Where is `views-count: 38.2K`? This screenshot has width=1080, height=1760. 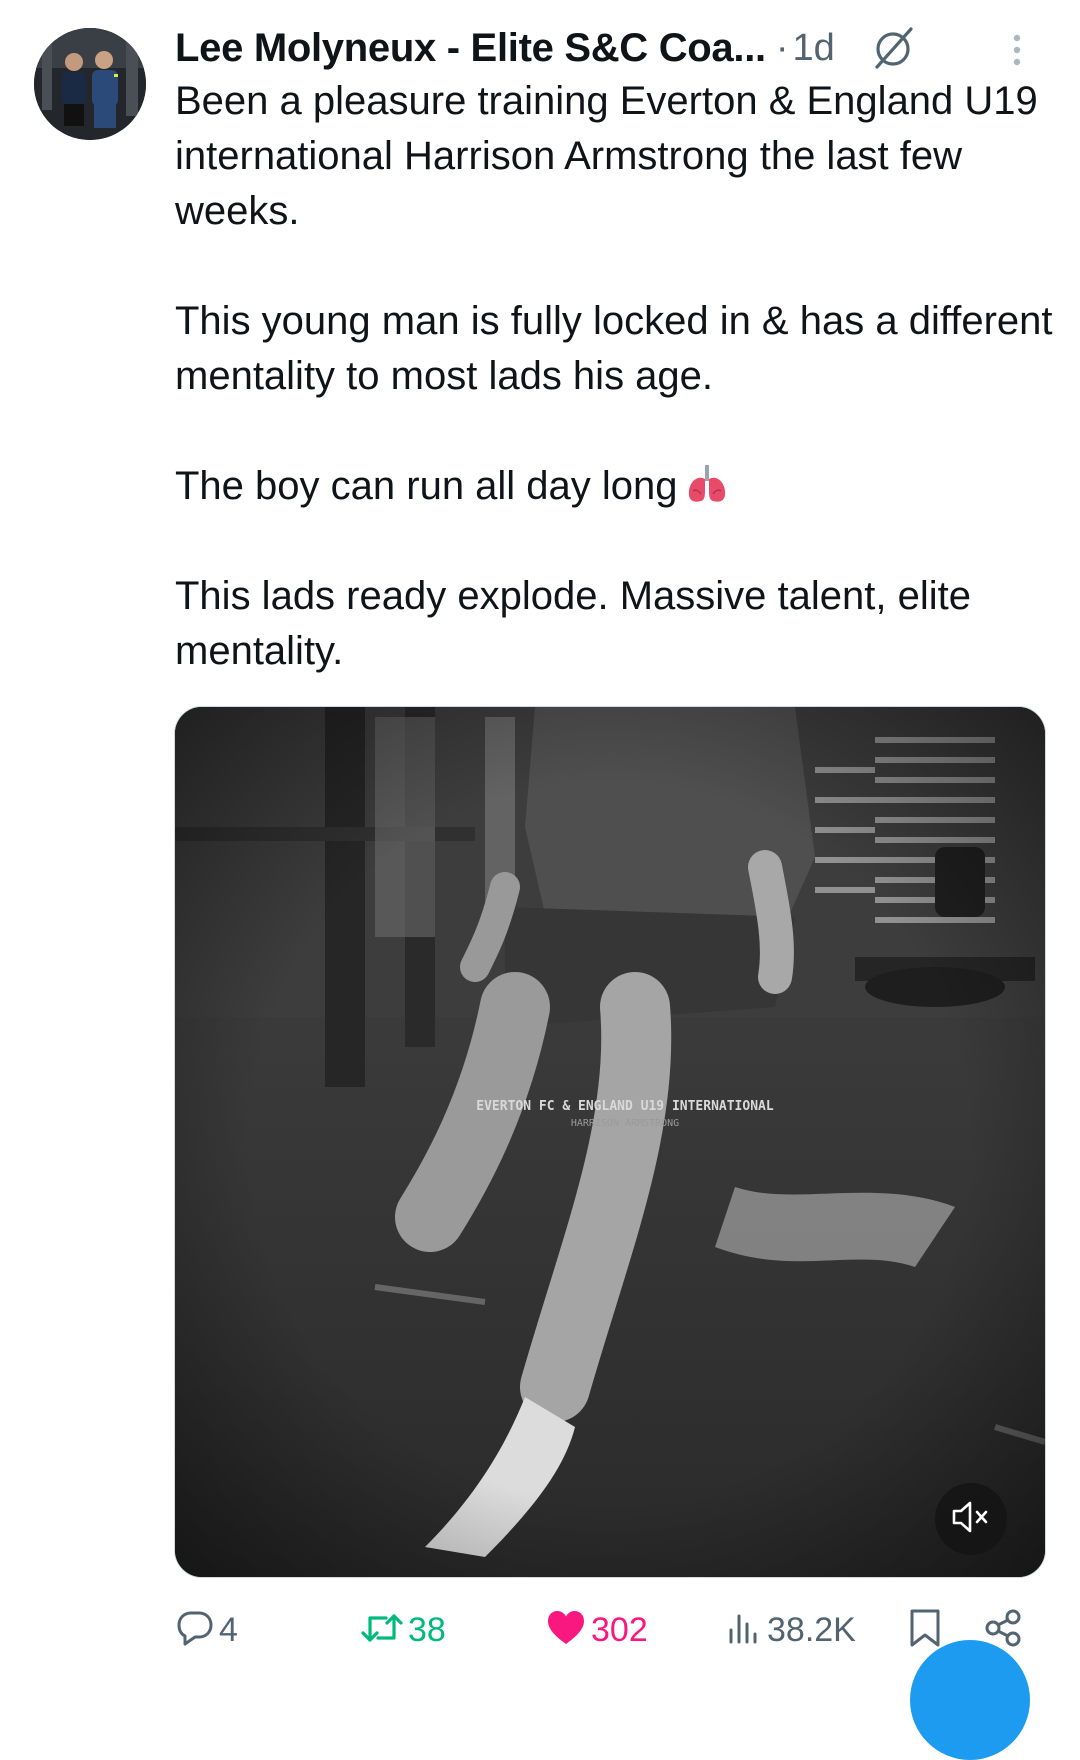 views-count: 38.2K is located at coordinates (811, 1629).